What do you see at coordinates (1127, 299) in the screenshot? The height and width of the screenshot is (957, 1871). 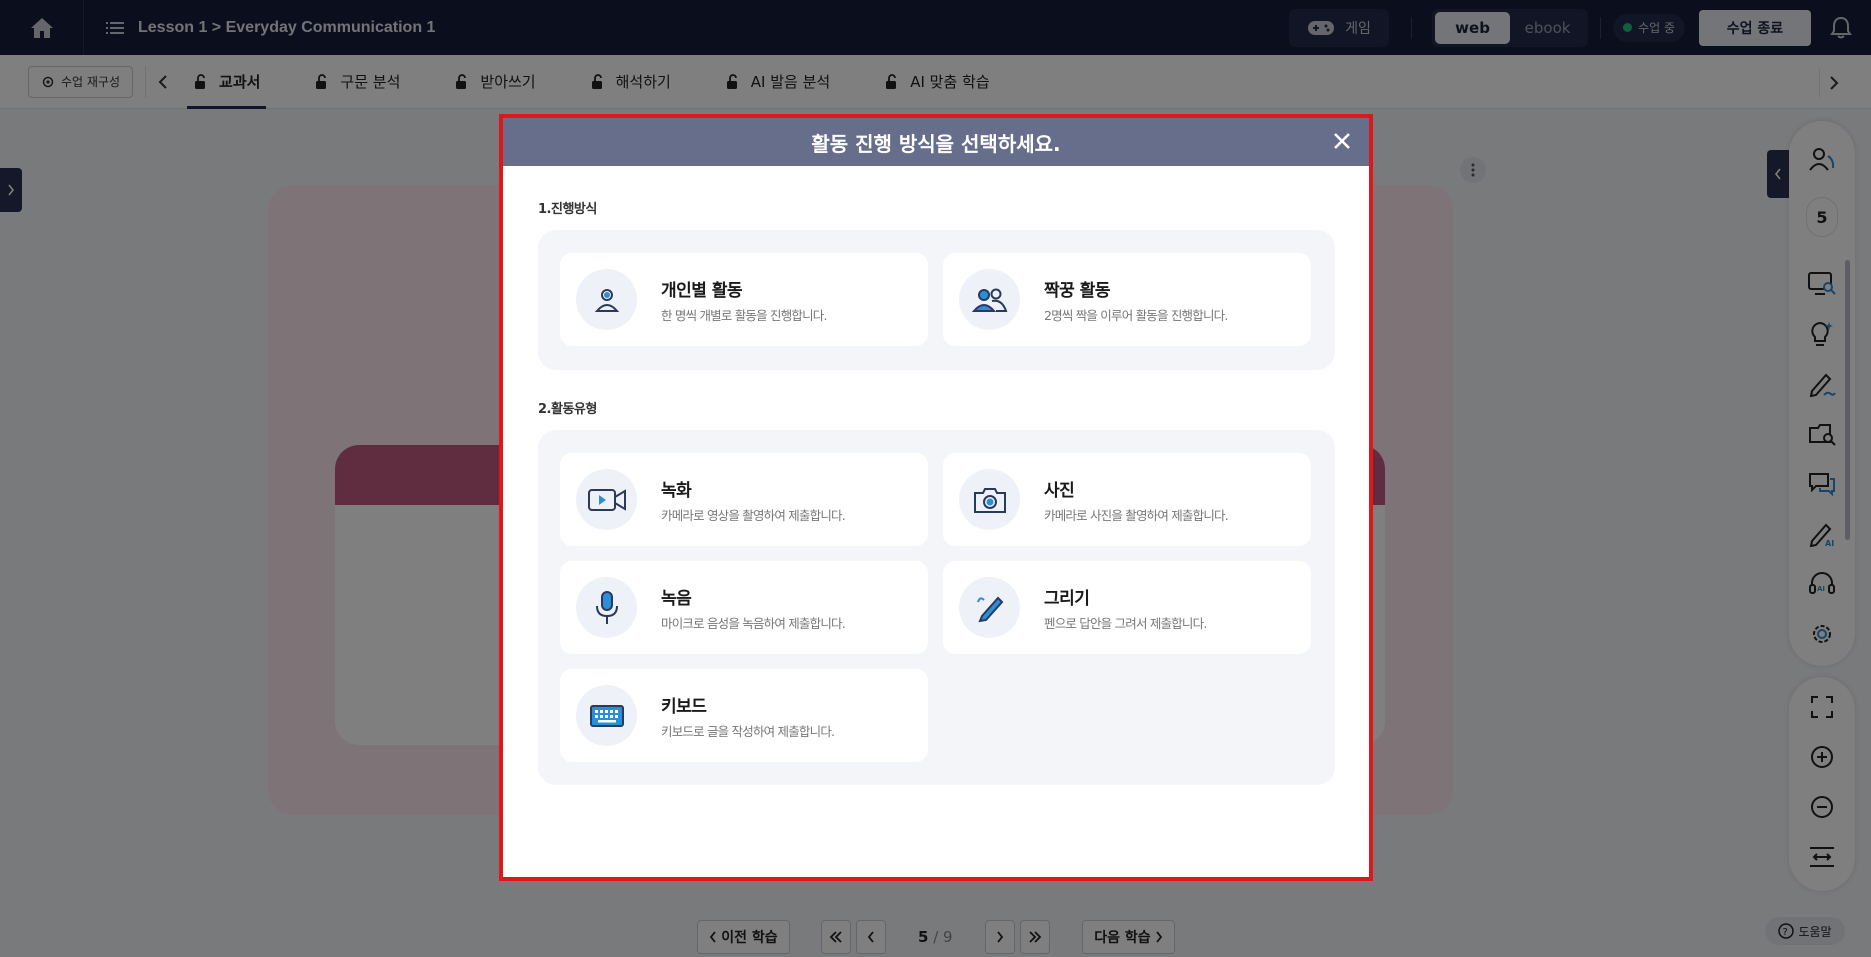 I see `option-pair: 짝꿍 활동 2명씩 짝을 이루어 활동을 진행합니다.` at bounding box center [1127, 299].